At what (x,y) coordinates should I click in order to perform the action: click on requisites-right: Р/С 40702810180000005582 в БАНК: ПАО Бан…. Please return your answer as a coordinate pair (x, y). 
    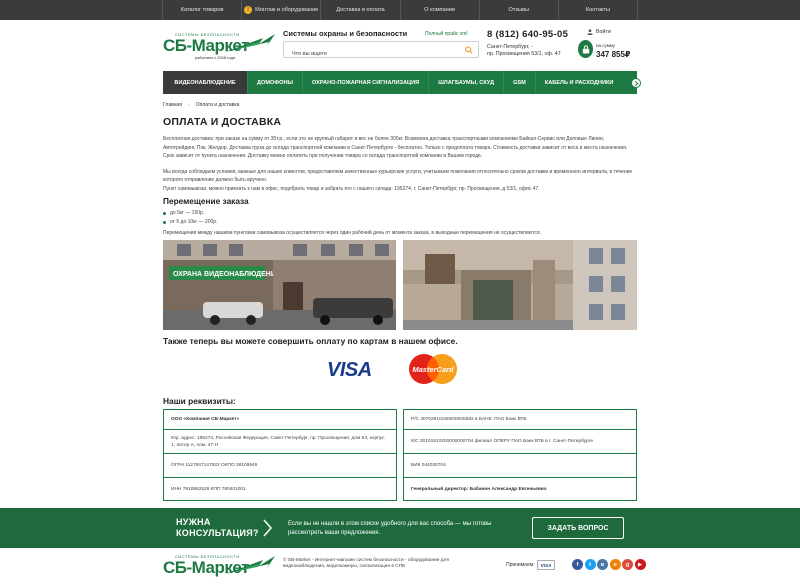
    Looking at the image, I should click on (520, 455).